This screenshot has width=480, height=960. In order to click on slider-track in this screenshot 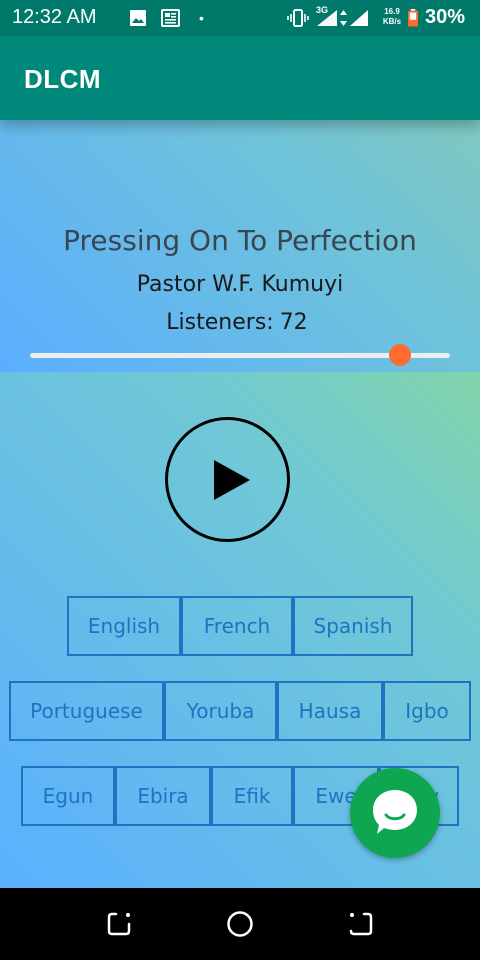, I will do `click(240, 355)`.